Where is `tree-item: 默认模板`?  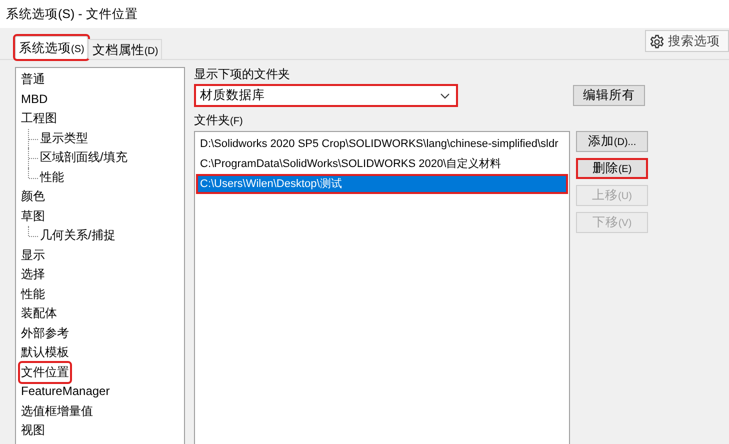 tree-item: 默认模板 is located at coordinates (45, 352).